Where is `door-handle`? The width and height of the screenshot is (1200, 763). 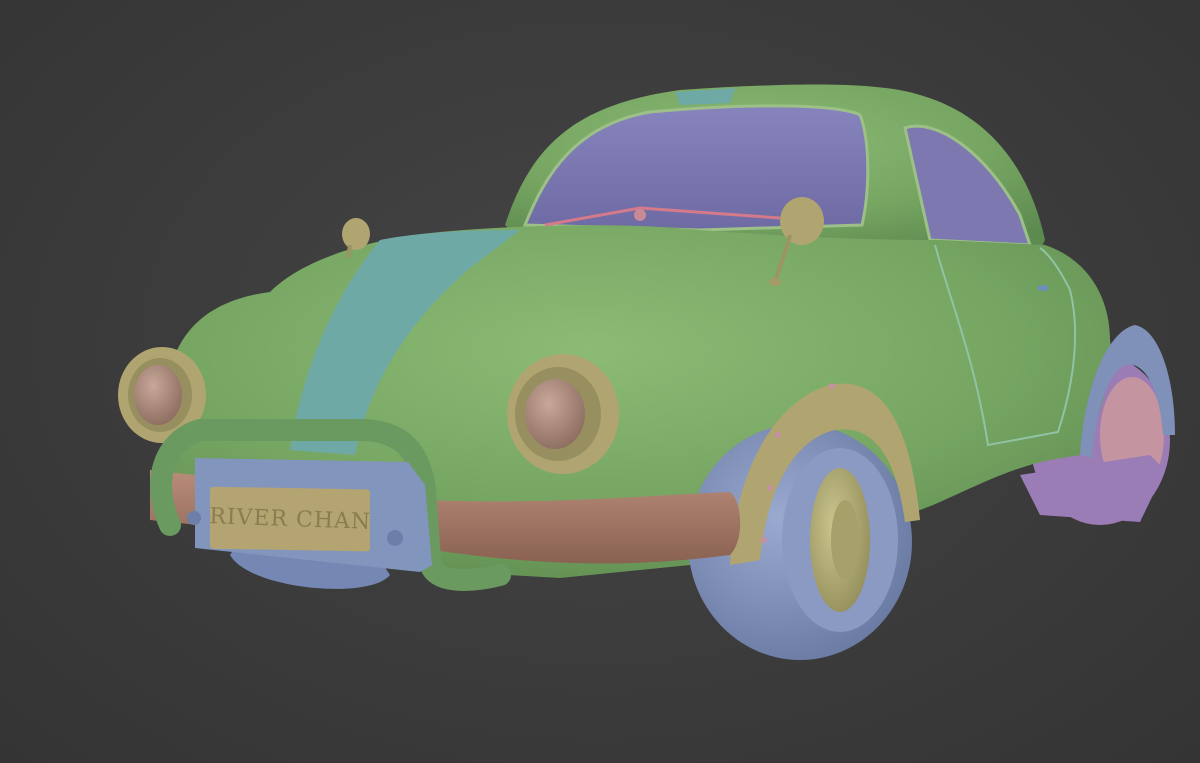
door-handle is located at coordinates (1043, 288).